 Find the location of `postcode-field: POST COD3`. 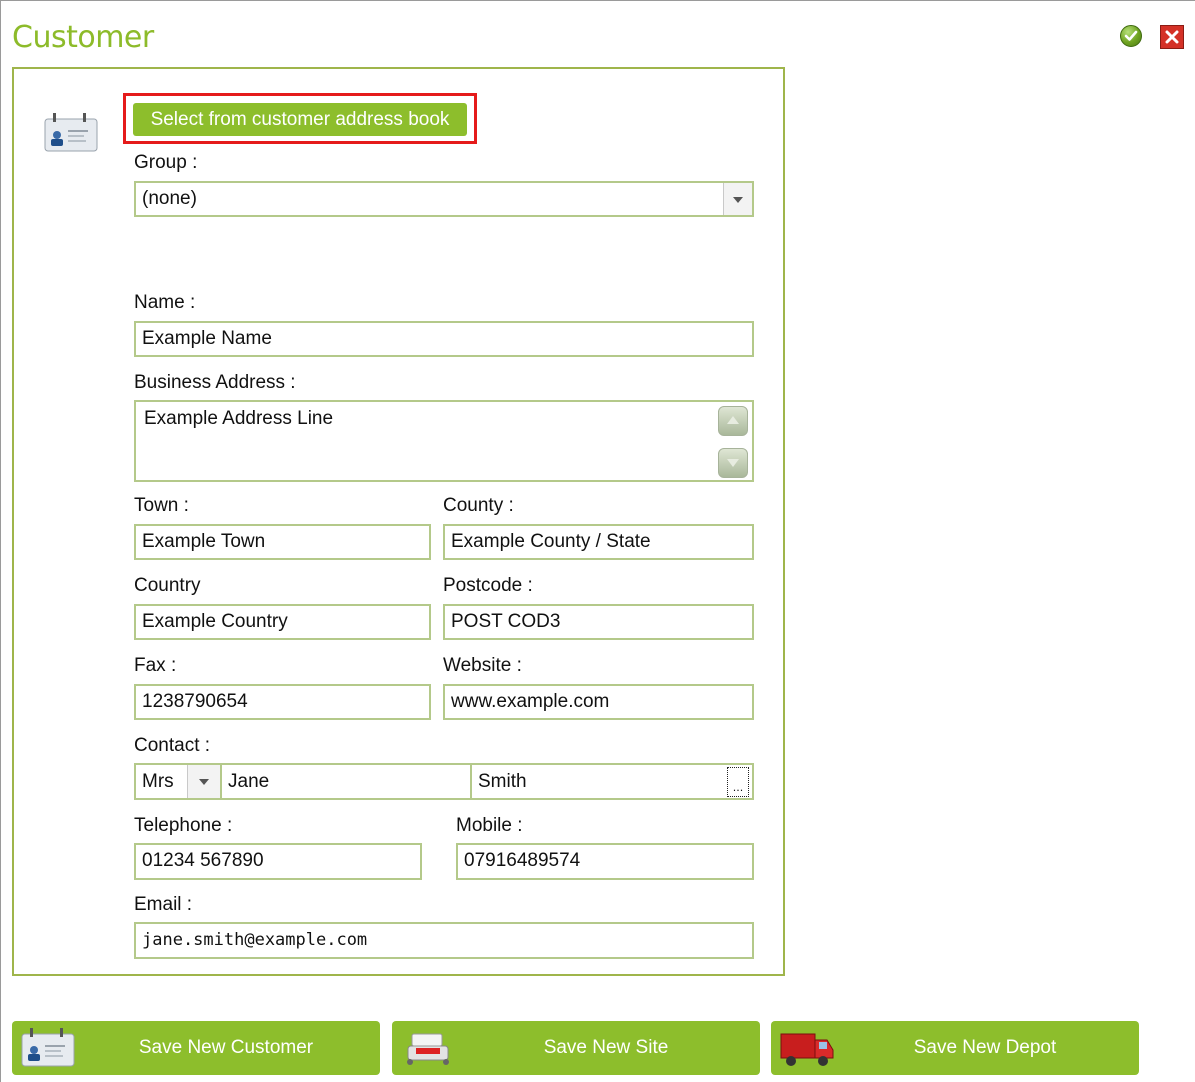

postcode-field: POST COD3 is located at coordinates (598, 622).